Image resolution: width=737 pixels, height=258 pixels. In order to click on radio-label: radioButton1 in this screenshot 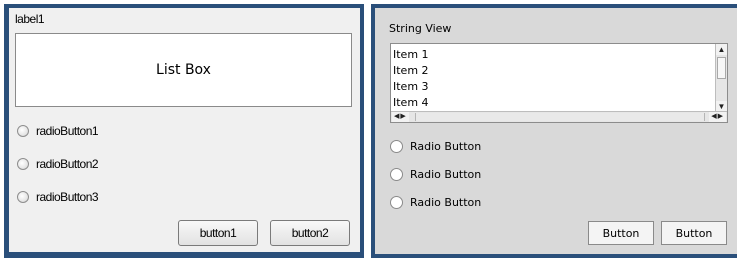, I will do `click(67, 131)`.